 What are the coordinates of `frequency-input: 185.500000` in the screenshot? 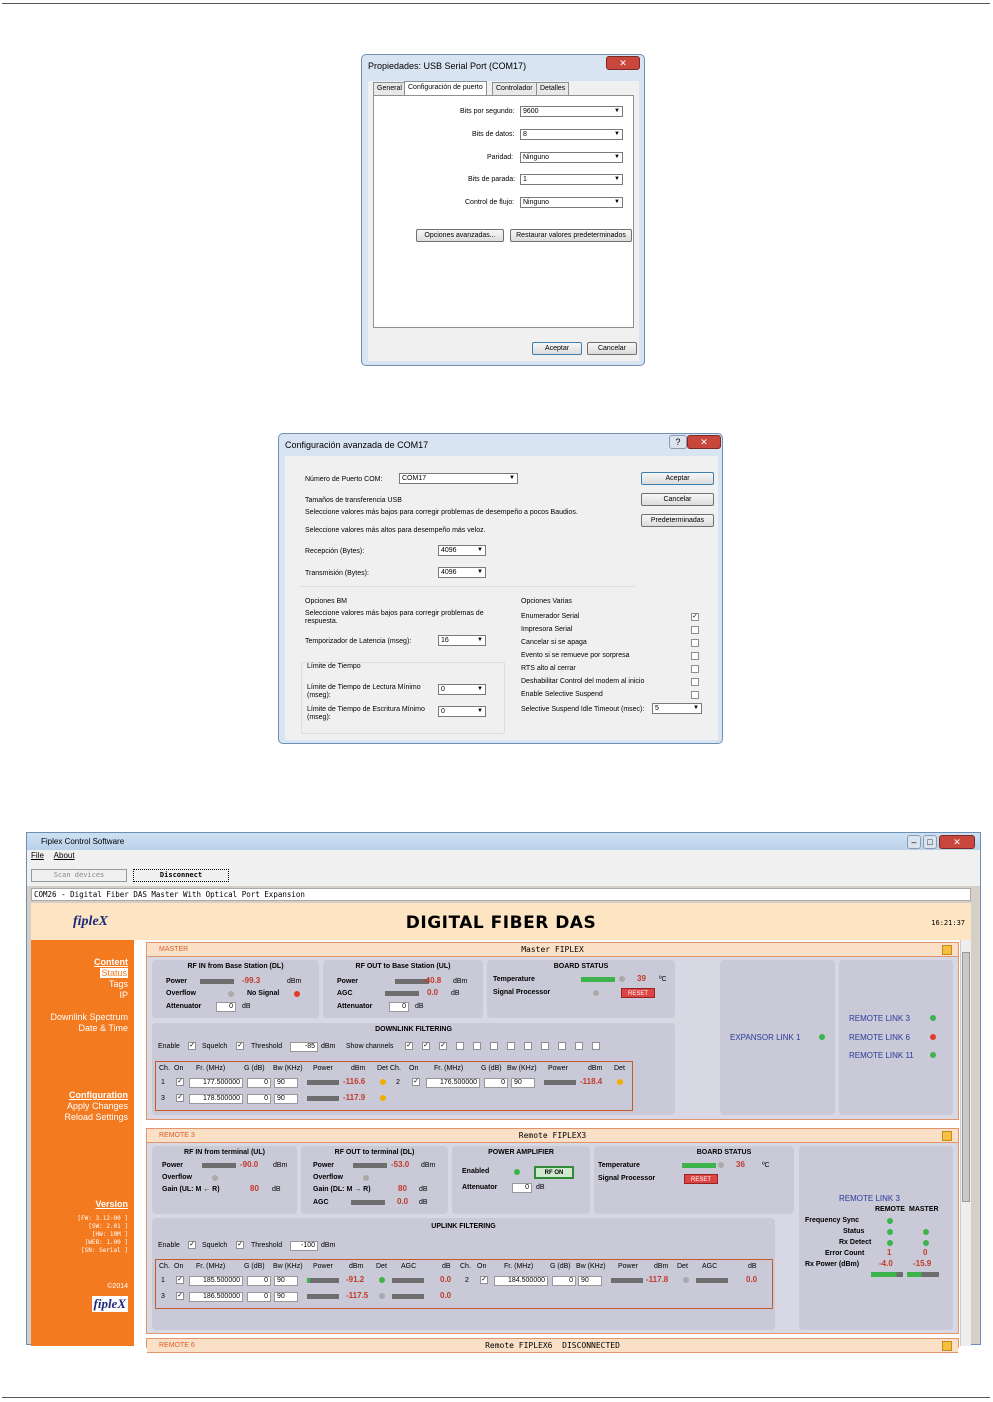 It's located at (216, 1281).